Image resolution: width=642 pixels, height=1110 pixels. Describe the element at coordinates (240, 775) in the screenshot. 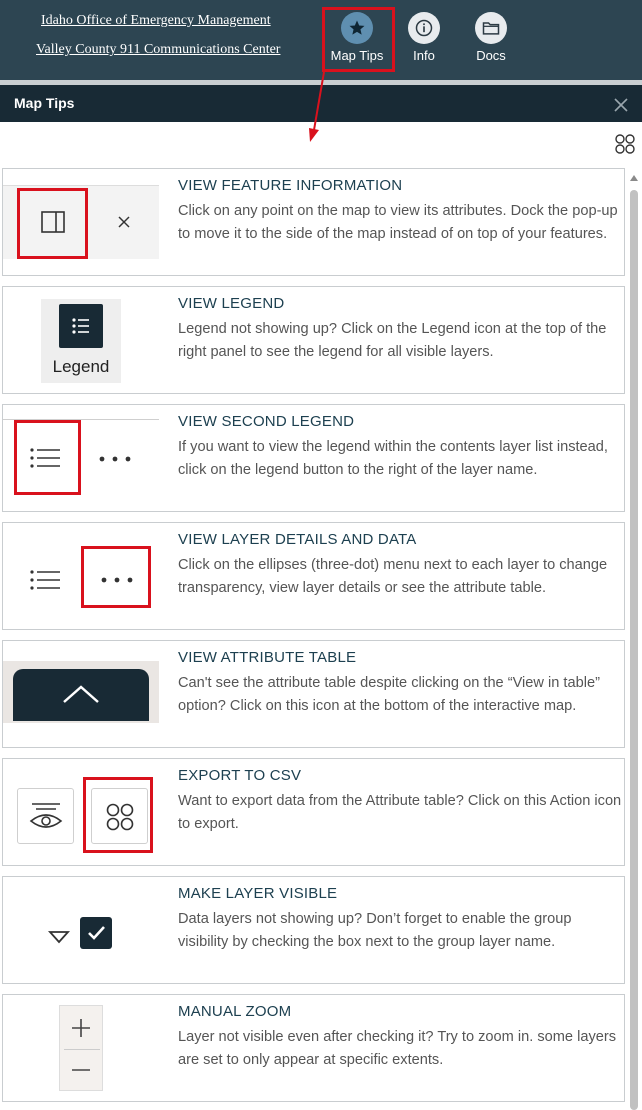

I see `tip-title: EXPORT TO CSV` at that location.